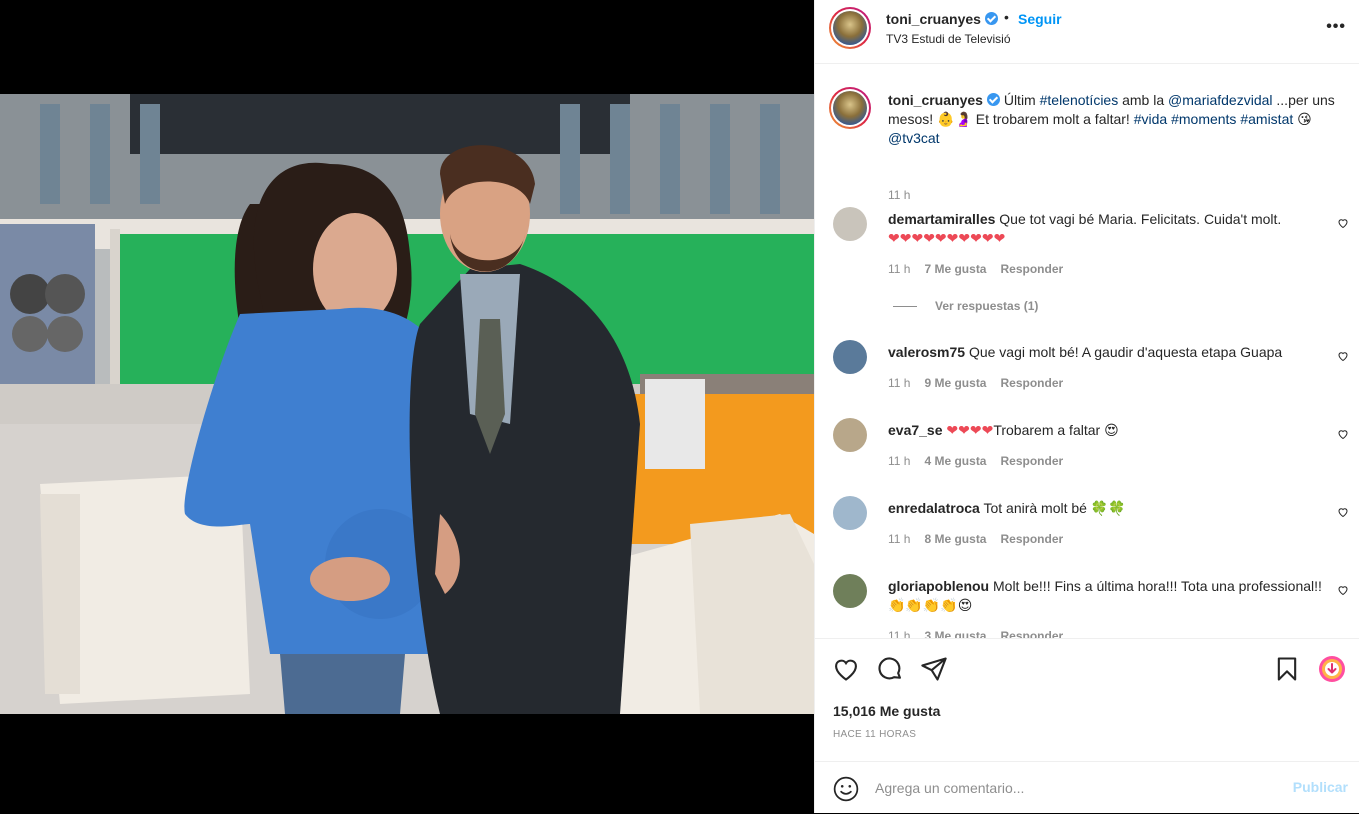 The height and width of the screenshot is (814, 1359). What do you see at coordinates (850, 28) in the screenshot?
I see `author-avatar` at bounding box center [850, 28].